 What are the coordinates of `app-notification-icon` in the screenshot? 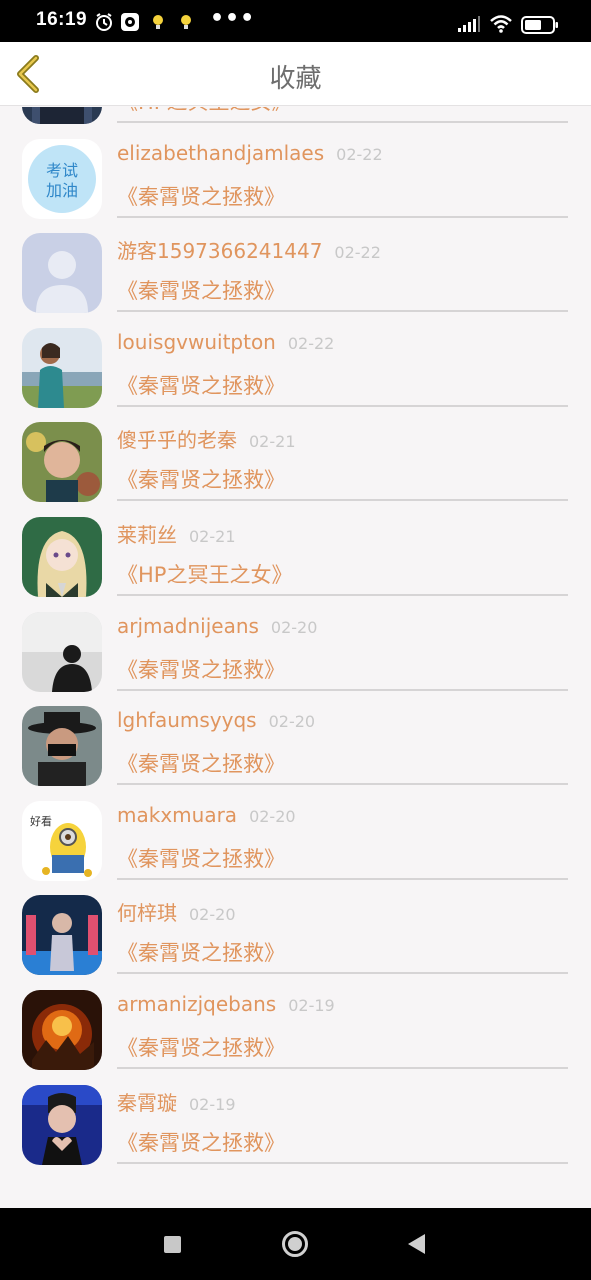 It's located at (130, 22).